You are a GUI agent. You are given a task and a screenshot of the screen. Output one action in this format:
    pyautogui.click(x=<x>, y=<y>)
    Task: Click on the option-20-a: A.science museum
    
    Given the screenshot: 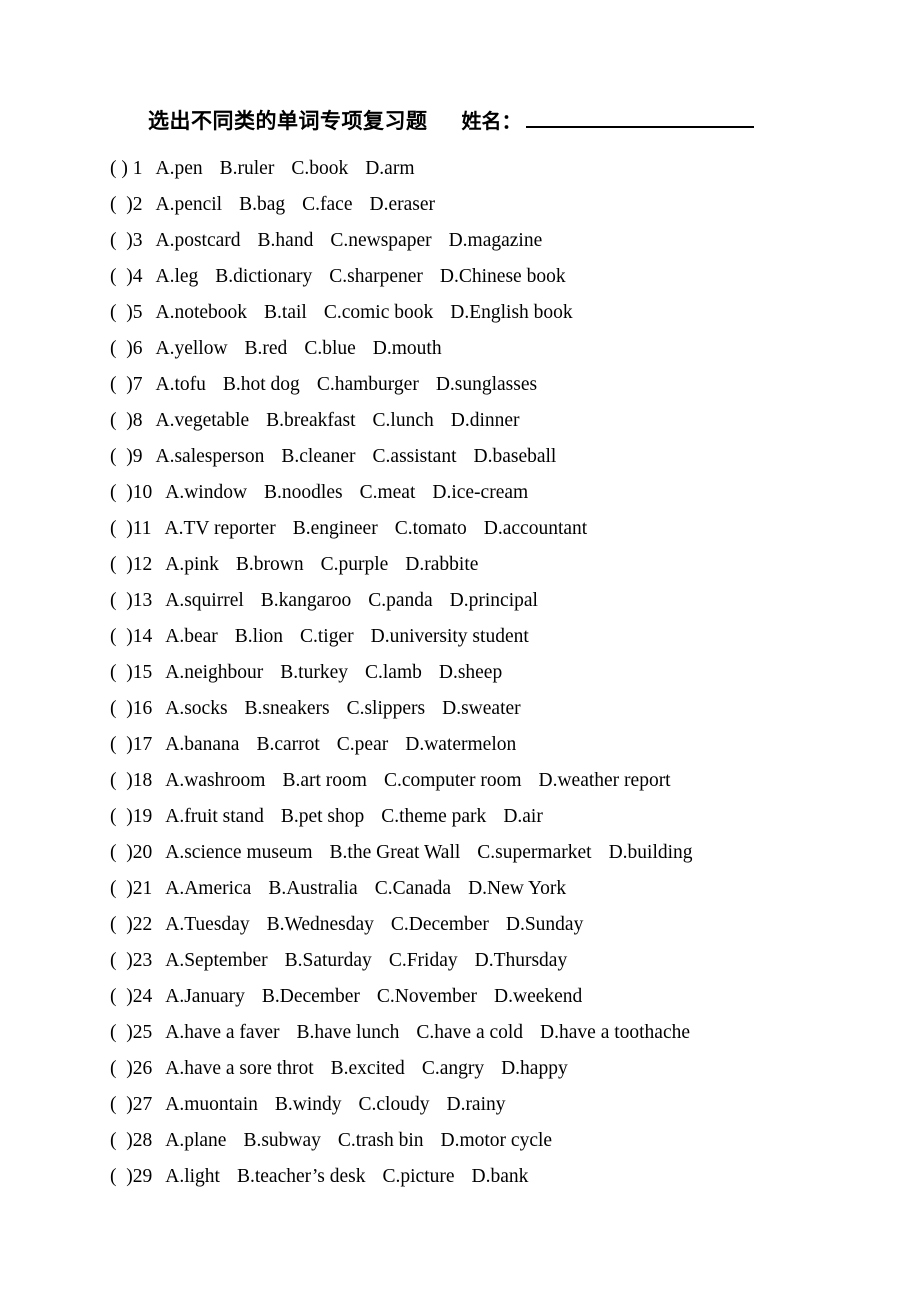 What is the action you would take?
    pyautogui.click(x=238, y=852)
    